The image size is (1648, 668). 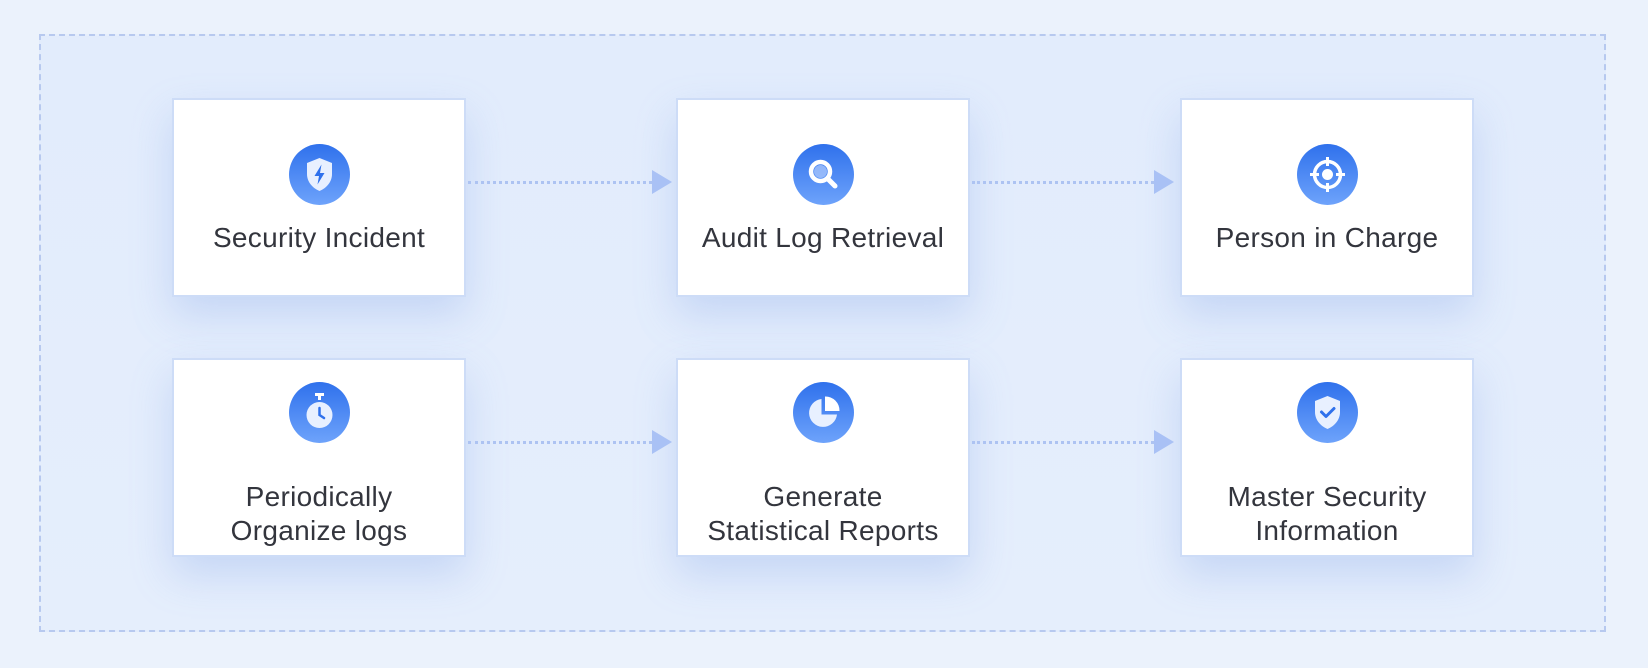 I want to click on node-label: Generate Statistical Reports, so click(x=823, y=514).